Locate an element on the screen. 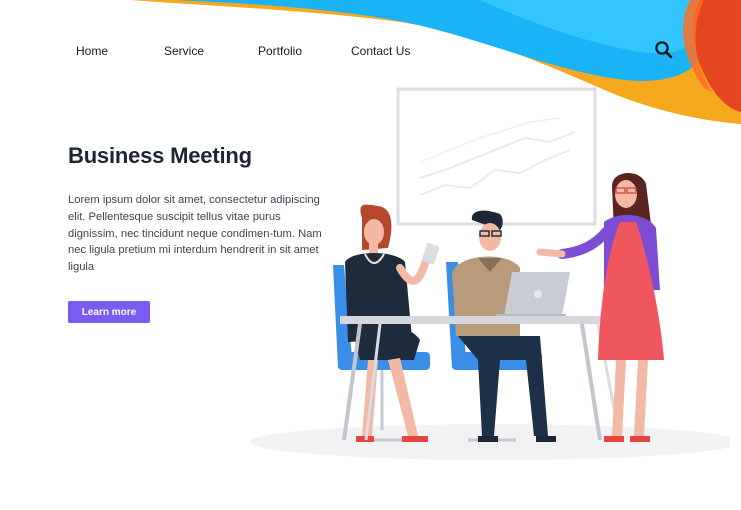  nav-home: Home is located at coordinates (92, 51).